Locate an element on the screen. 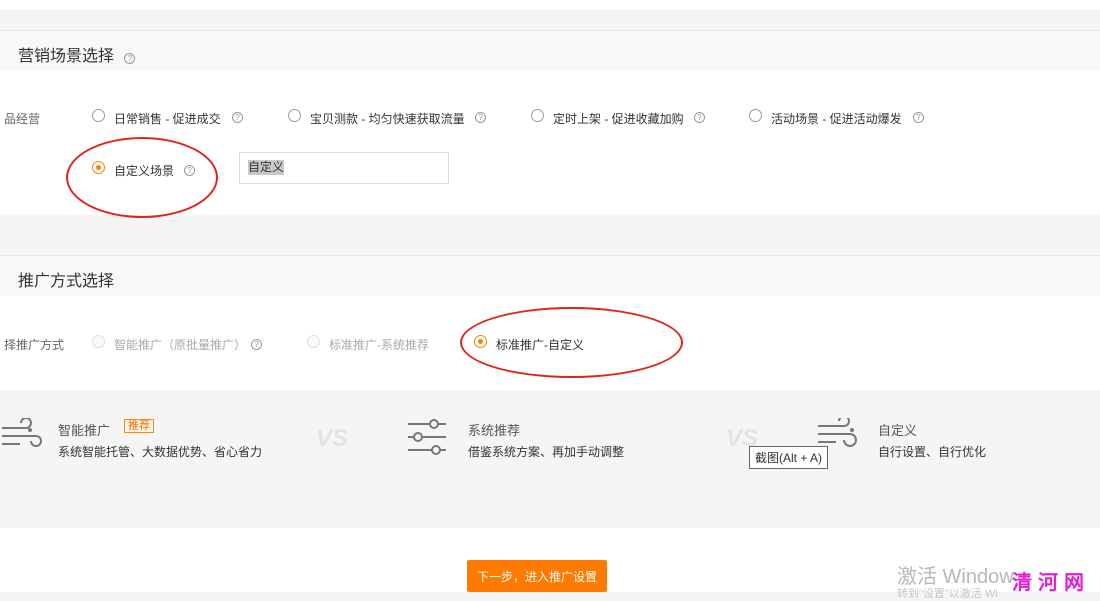  radio-smart-promo is located at coordinates (98, 341).